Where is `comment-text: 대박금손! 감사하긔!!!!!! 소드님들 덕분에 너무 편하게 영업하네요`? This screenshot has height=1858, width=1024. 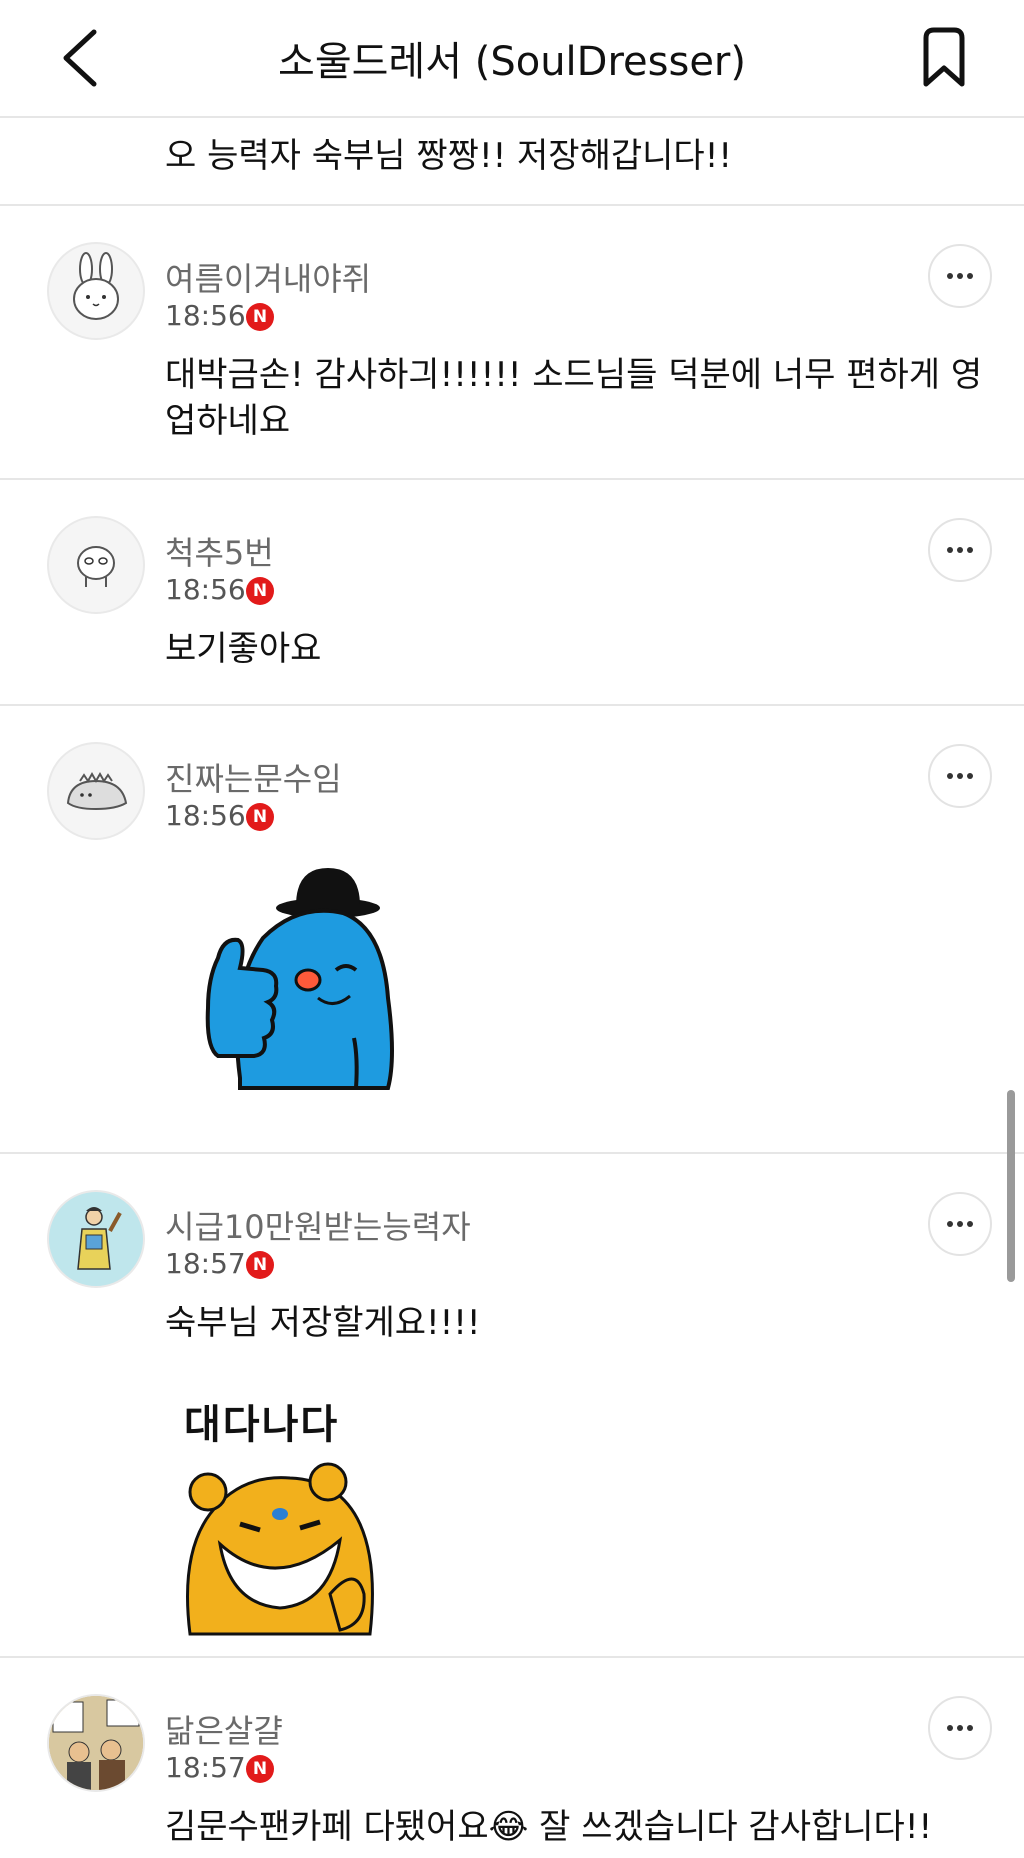 comment-text: 대박금손! 감사하긔!!!!!! 소드님들 덕분에 너무 편하게 영업하네요 is located at coordinates (574, 398).